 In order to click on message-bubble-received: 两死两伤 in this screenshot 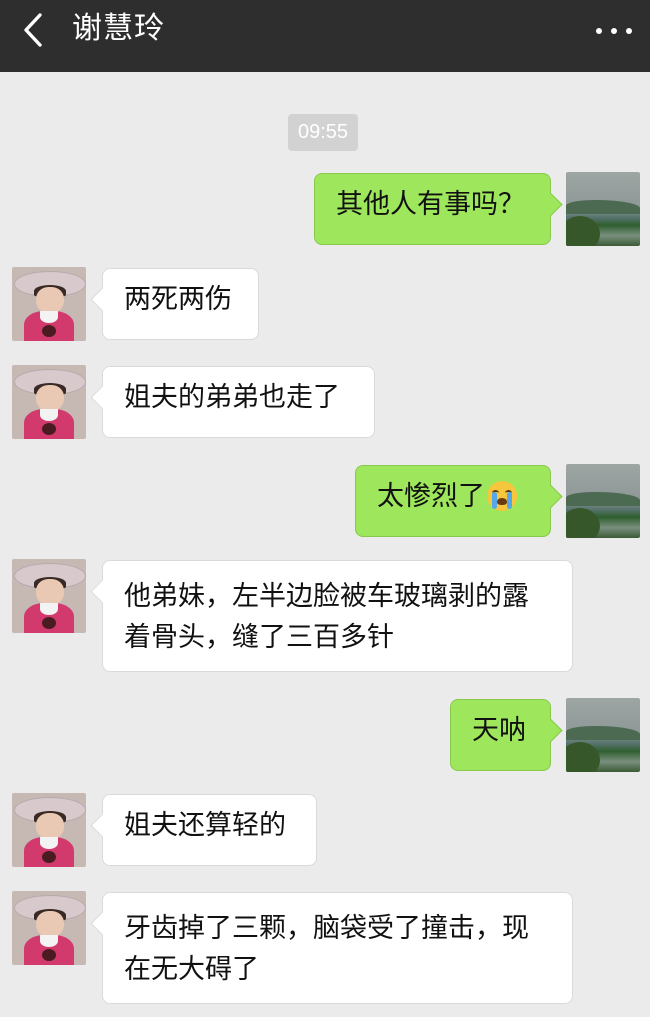, I will do `click(180, 304)`.